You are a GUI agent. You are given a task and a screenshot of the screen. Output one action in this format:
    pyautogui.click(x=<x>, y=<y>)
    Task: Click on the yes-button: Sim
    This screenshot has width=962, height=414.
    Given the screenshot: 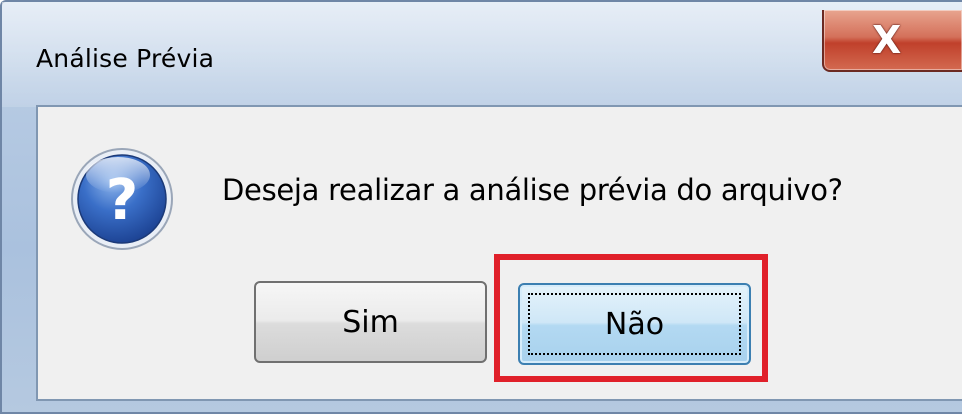 What is the action you would take?
    pyautogui.click(x=370, y=322)
    